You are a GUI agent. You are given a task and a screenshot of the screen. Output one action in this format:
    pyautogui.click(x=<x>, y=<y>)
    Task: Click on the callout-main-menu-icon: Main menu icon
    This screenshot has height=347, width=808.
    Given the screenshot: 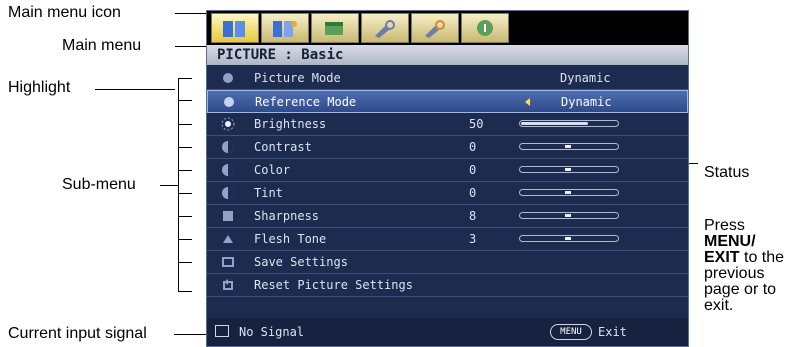 What is the action you would take?
    pyautogui.click(x=64, y=12)
    